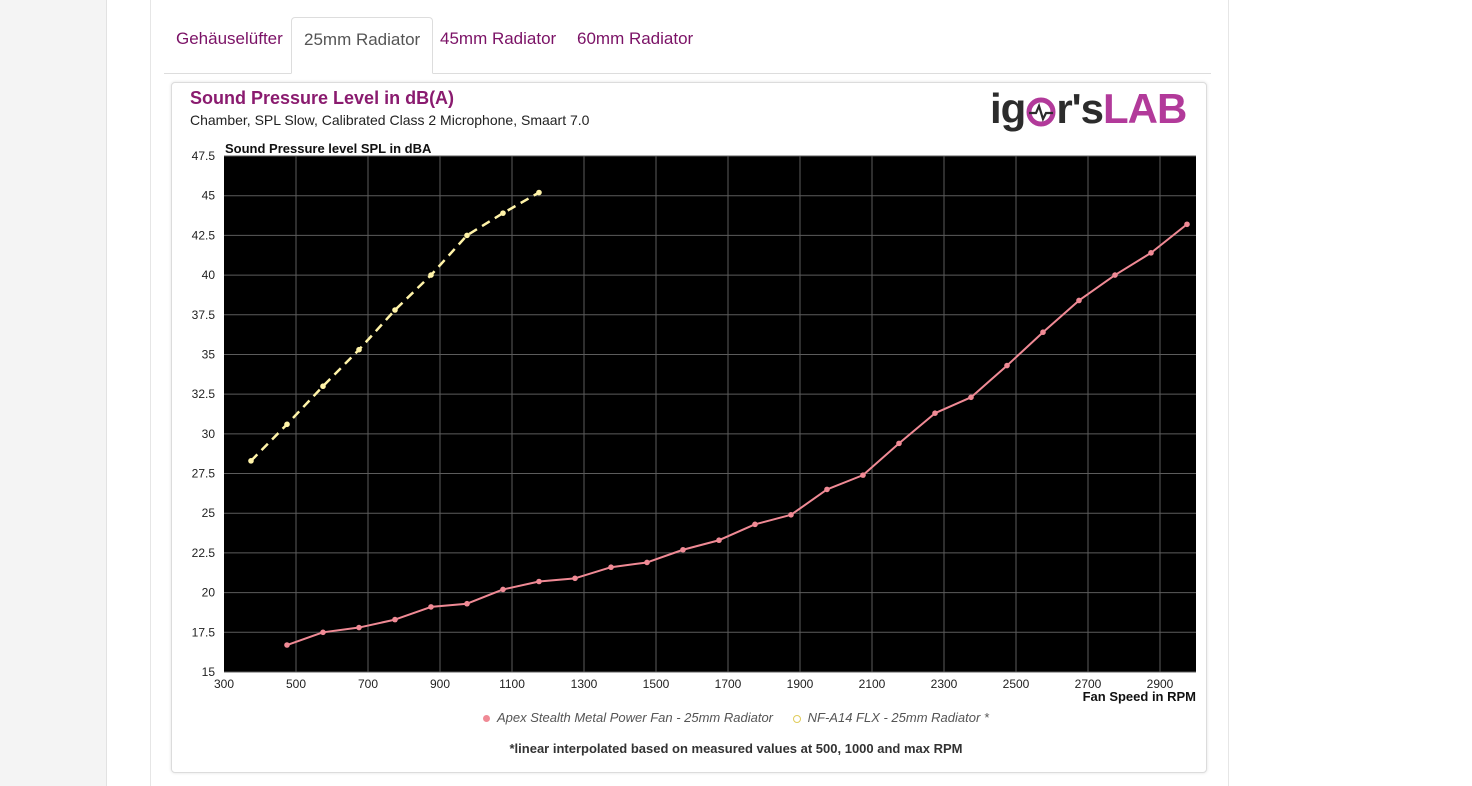 Image resolution: width=1472 pixels, height=786 pixels. Describe the element at coordinates (209, 275) in the screenshot. I see `y-tick-label: 40` at that location.